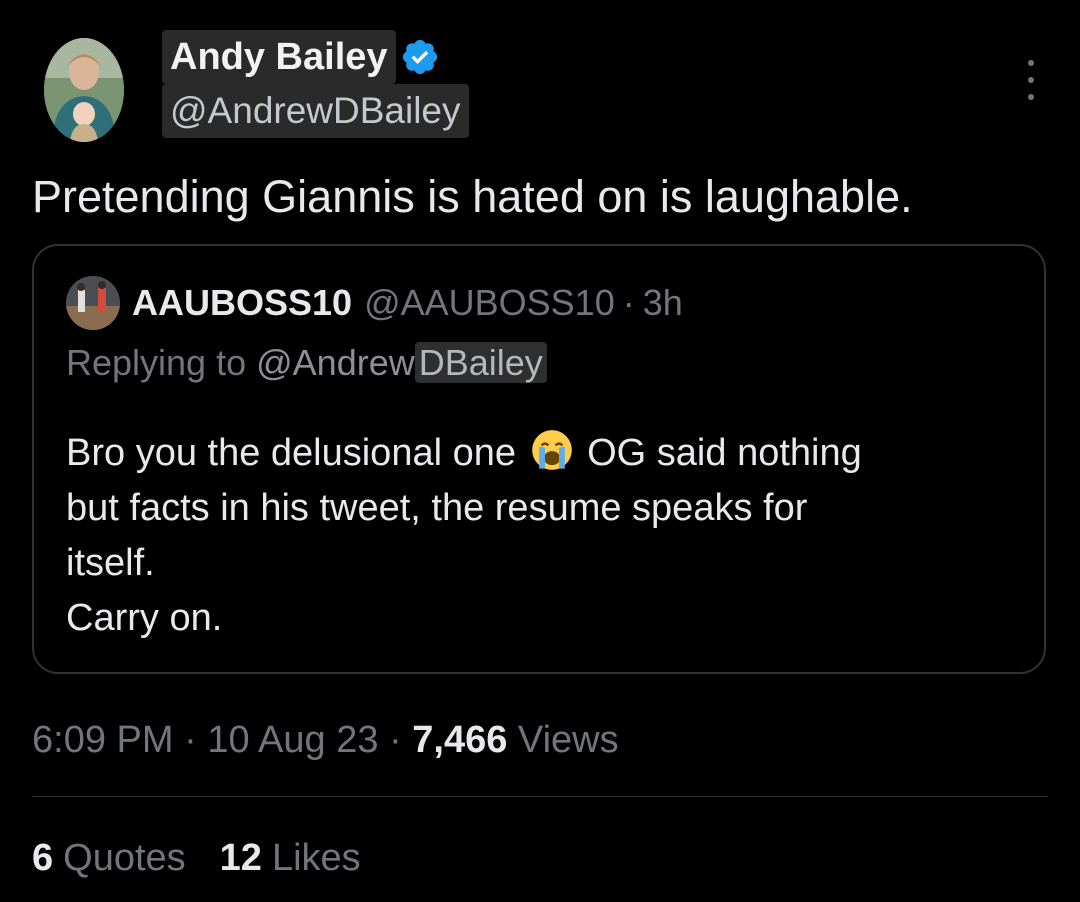 The height and width of the screenshot is (902, 1080). I want to click on likes-label: Likes, so click(316, 858).